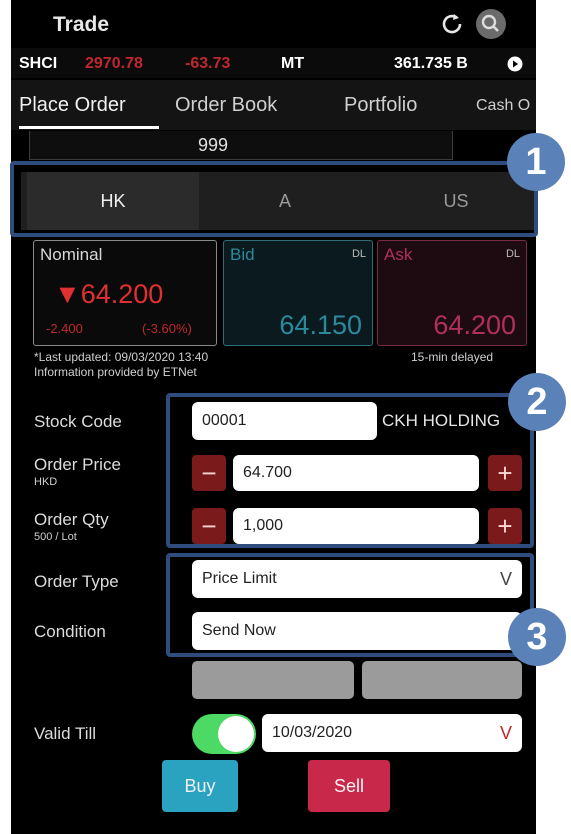 This screenshot has width=571, height=834. I want to click on bid-card: Bid DL 64.150, so click(298, 293).